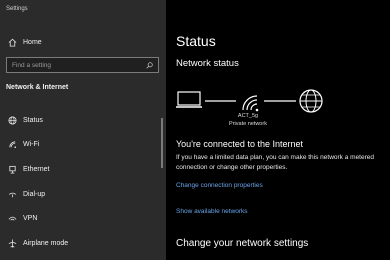 This screenshot has width=390, height=260. What do you see at coordinates (83, 169) in the screenshot?
I see `sidebar-item-ethernet: Ethernet` at bounding box center [83, 169].